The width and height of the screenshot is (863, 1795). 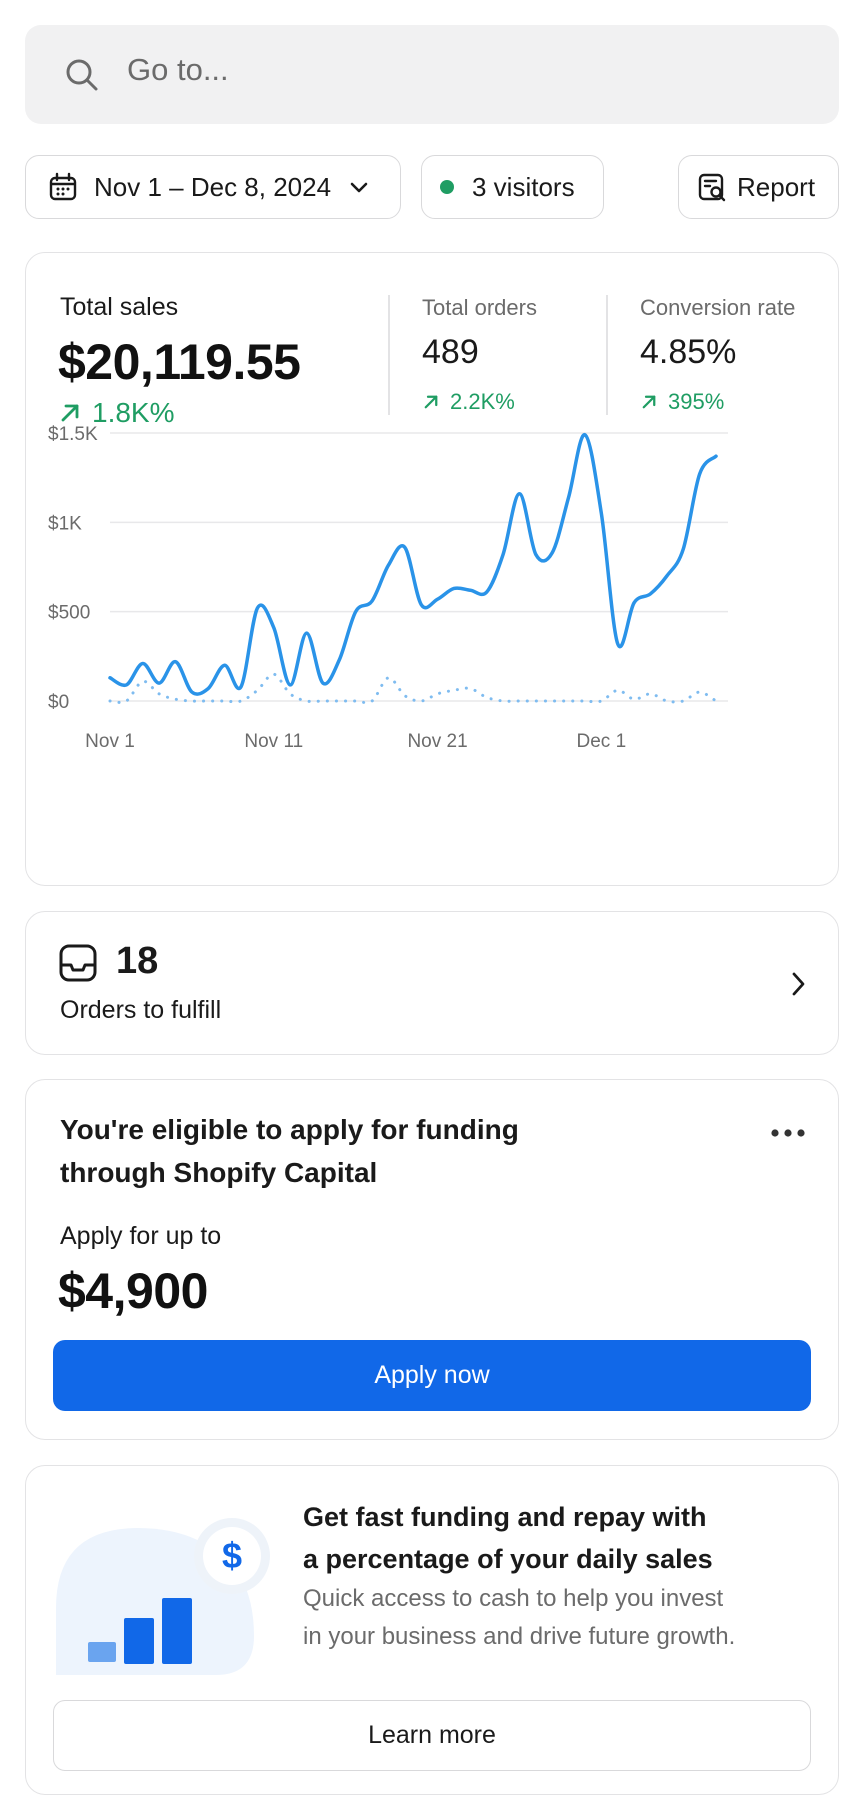 What do you see at coordinates (359, 187) in the screenshot?
I see `chevron-down-icon` at bounding box center [359, 187].